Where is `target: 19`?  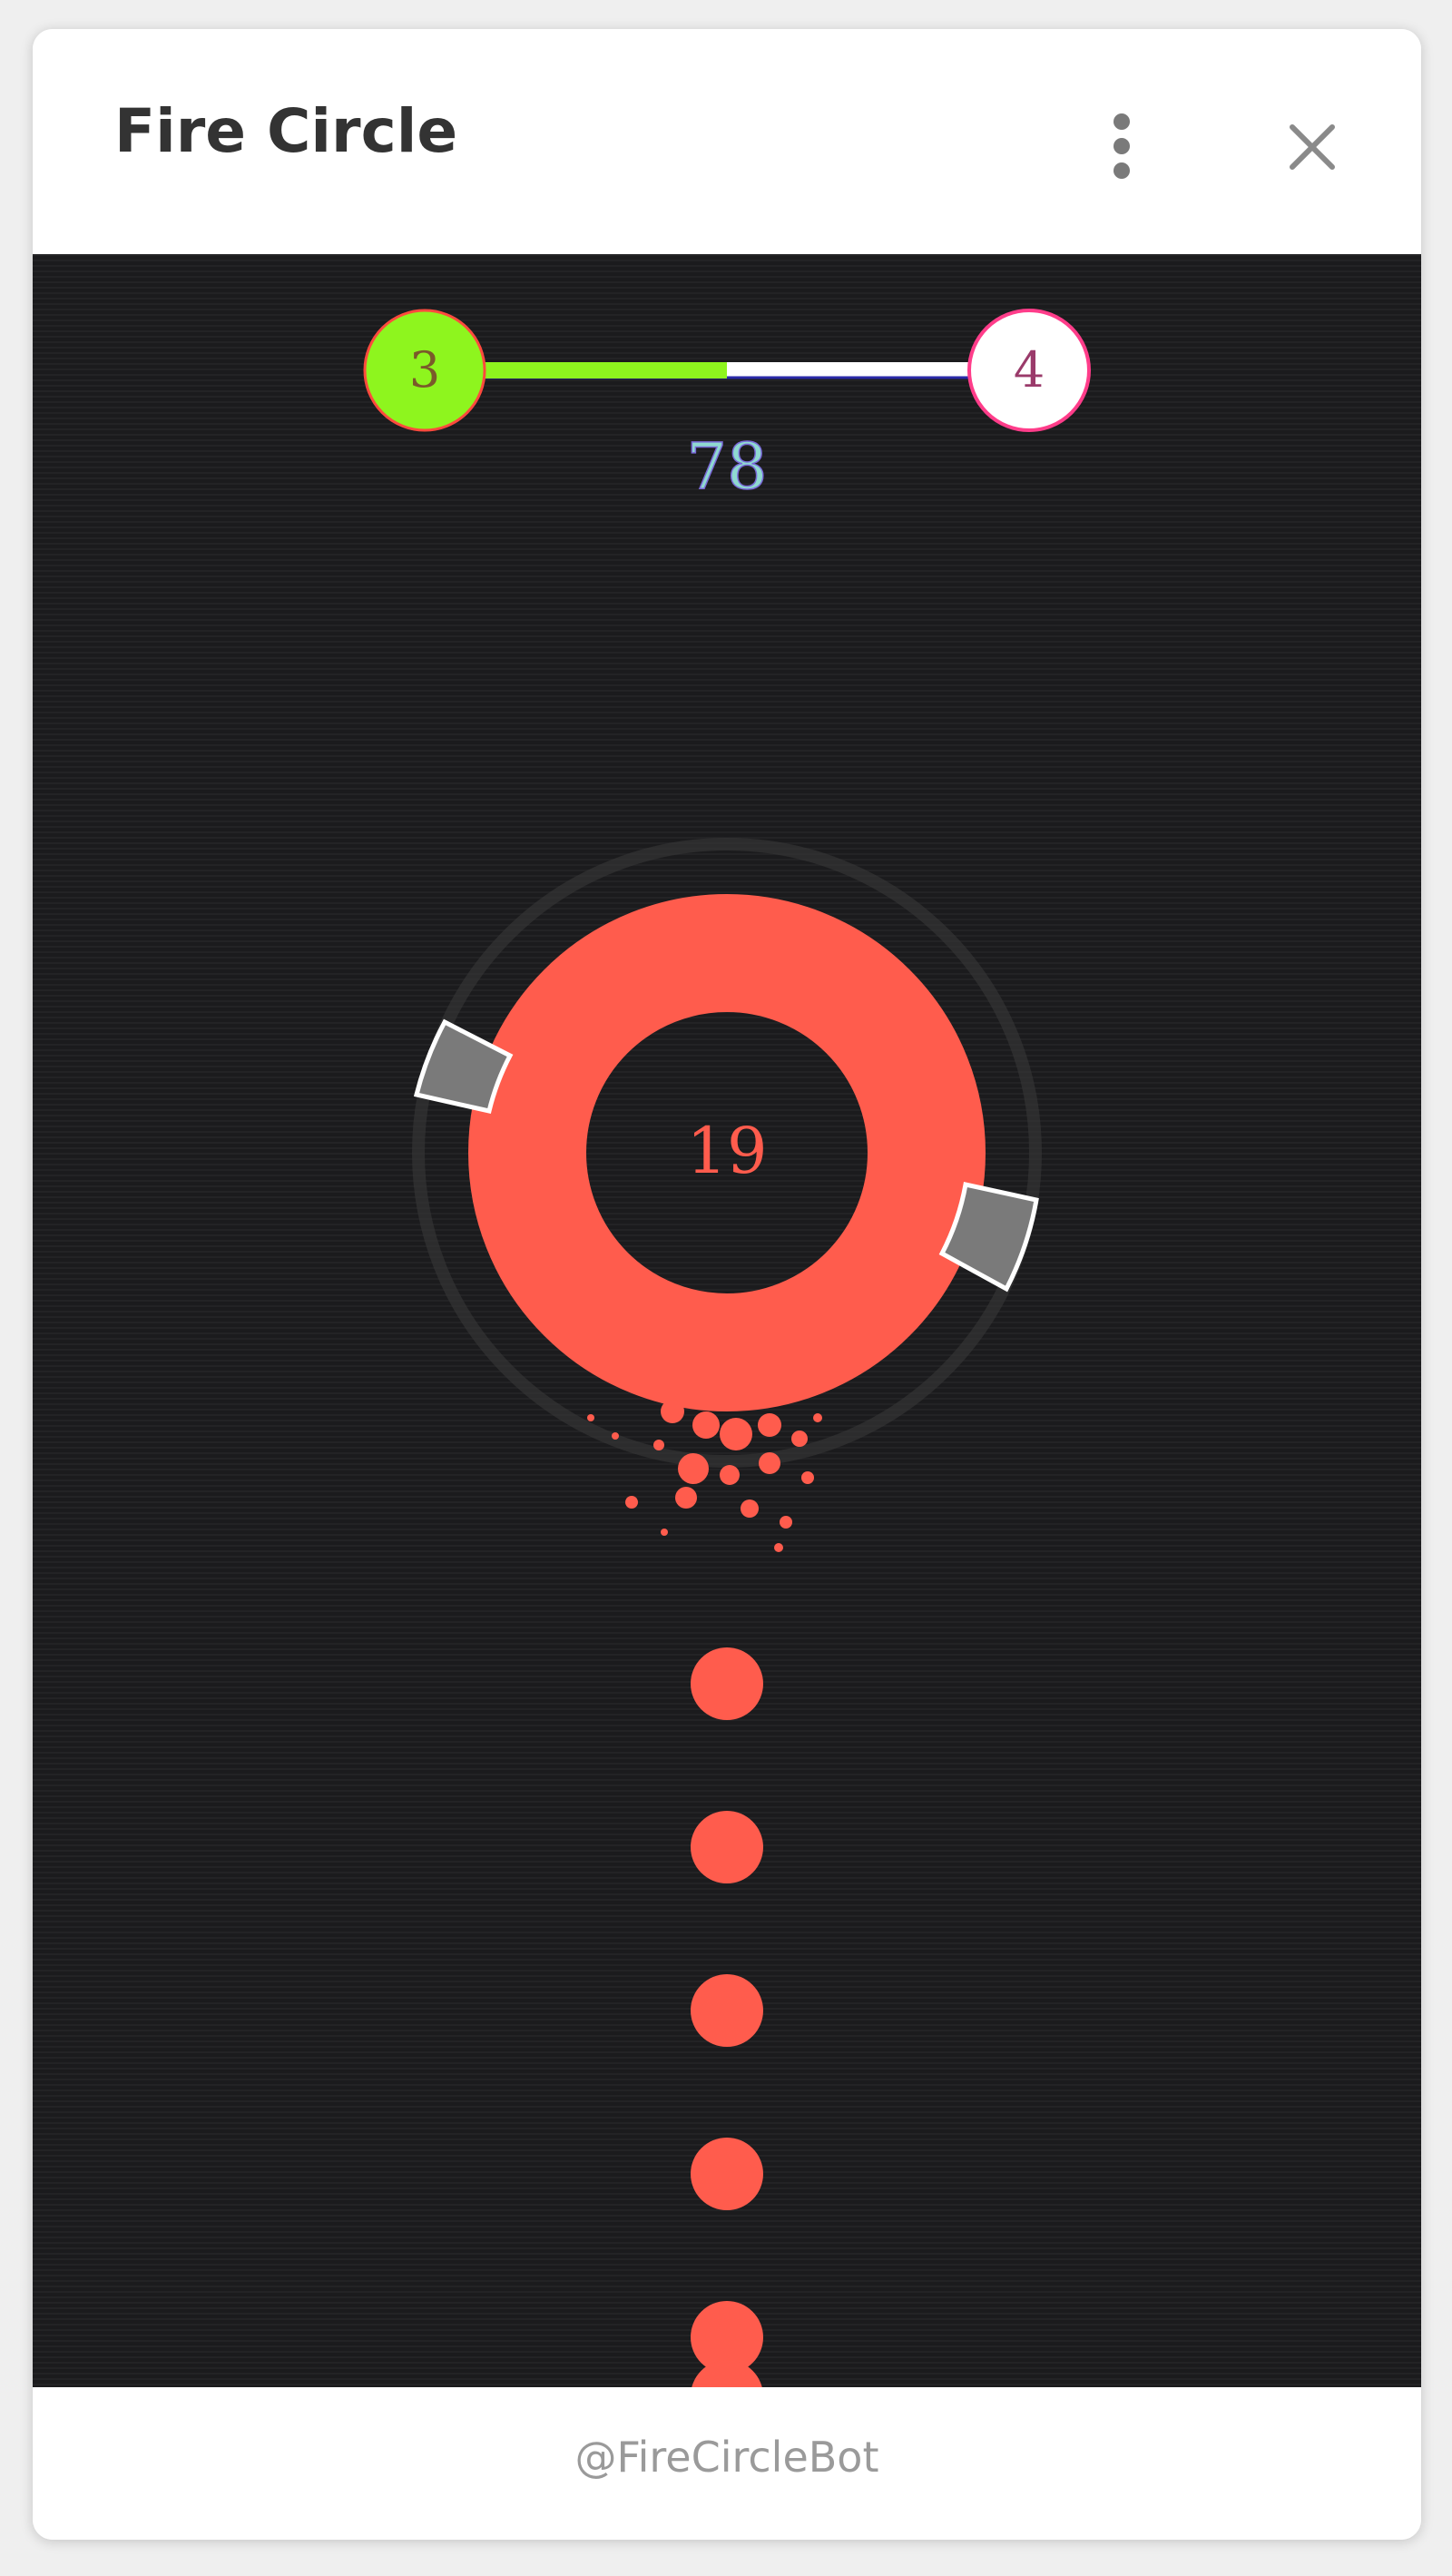 target: 19 is located at coordinates (727, 1153).